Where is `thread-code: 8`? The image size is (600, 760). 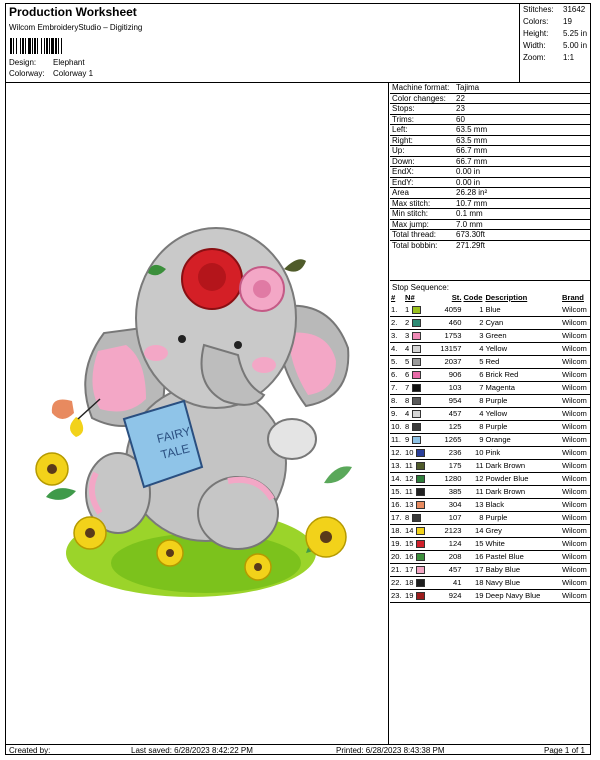 thread-code: 8 is located at coordinates (473, 401).